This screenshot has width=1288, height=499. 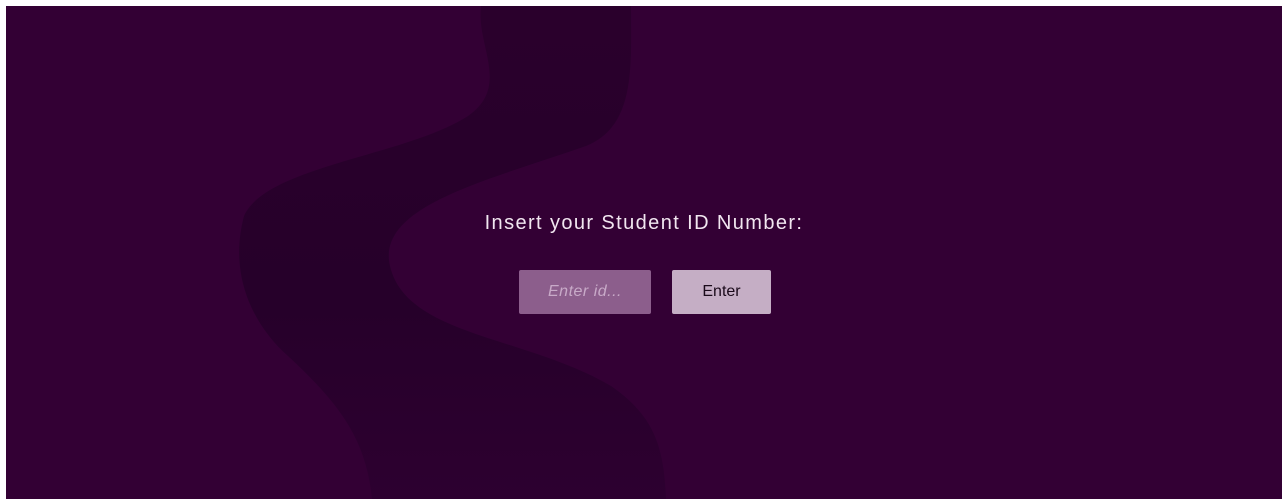 I want to click on enter-button: Enter, so click(x=721, y=292).